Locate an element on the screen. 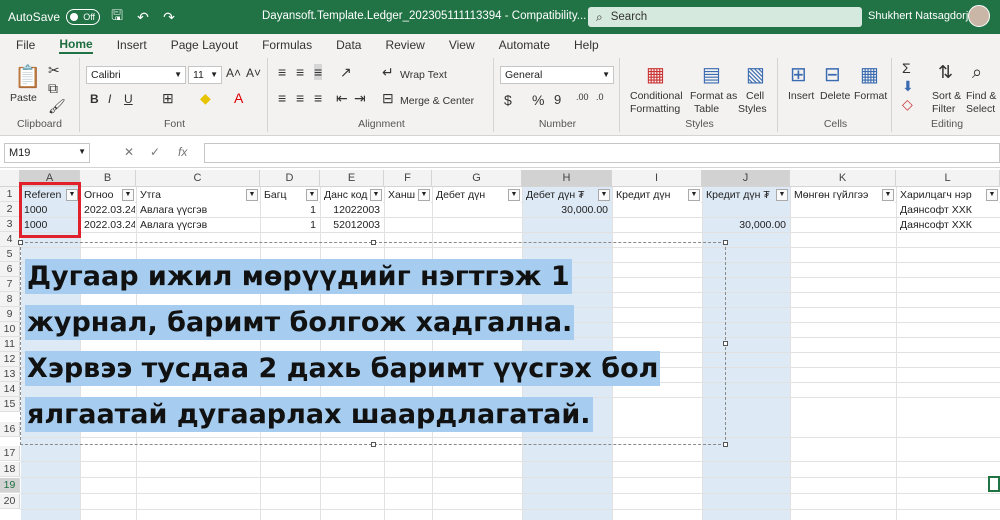 The width and height of the screenshot is (1000, 520). function-icon: fx is located at coordinates (182, 152).